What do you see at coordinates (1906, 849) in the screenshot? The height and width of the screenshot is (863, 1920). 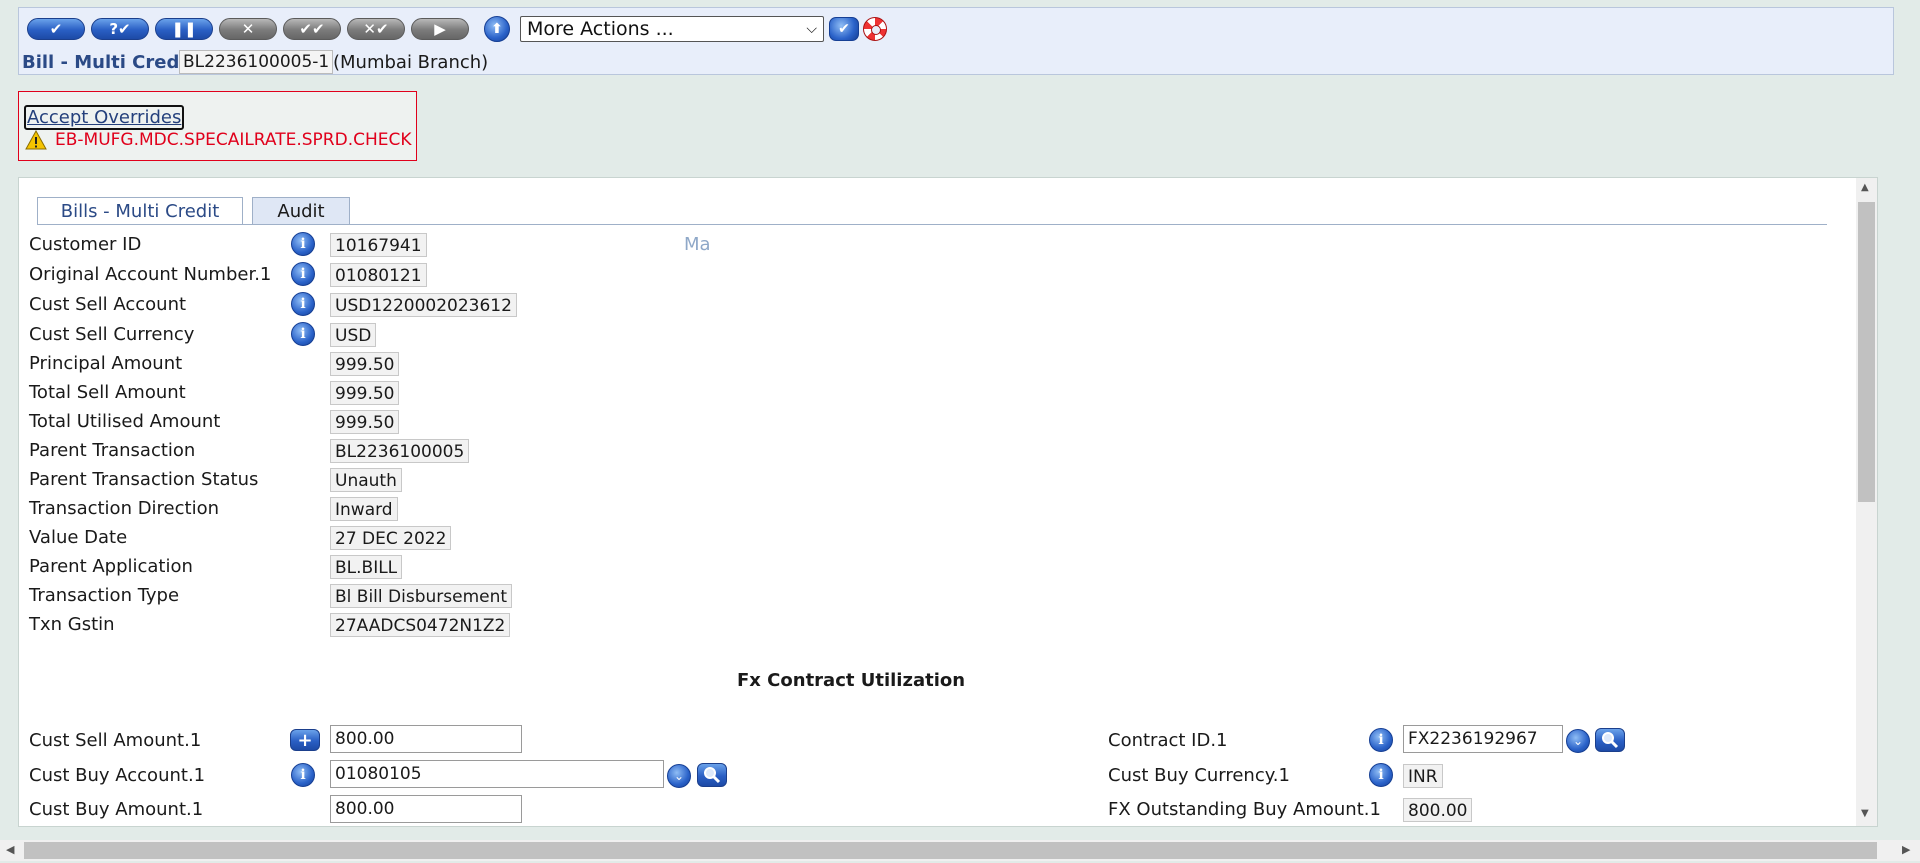 I see `scroll-right-icon: ▶` at bounding box center [1906, 849].